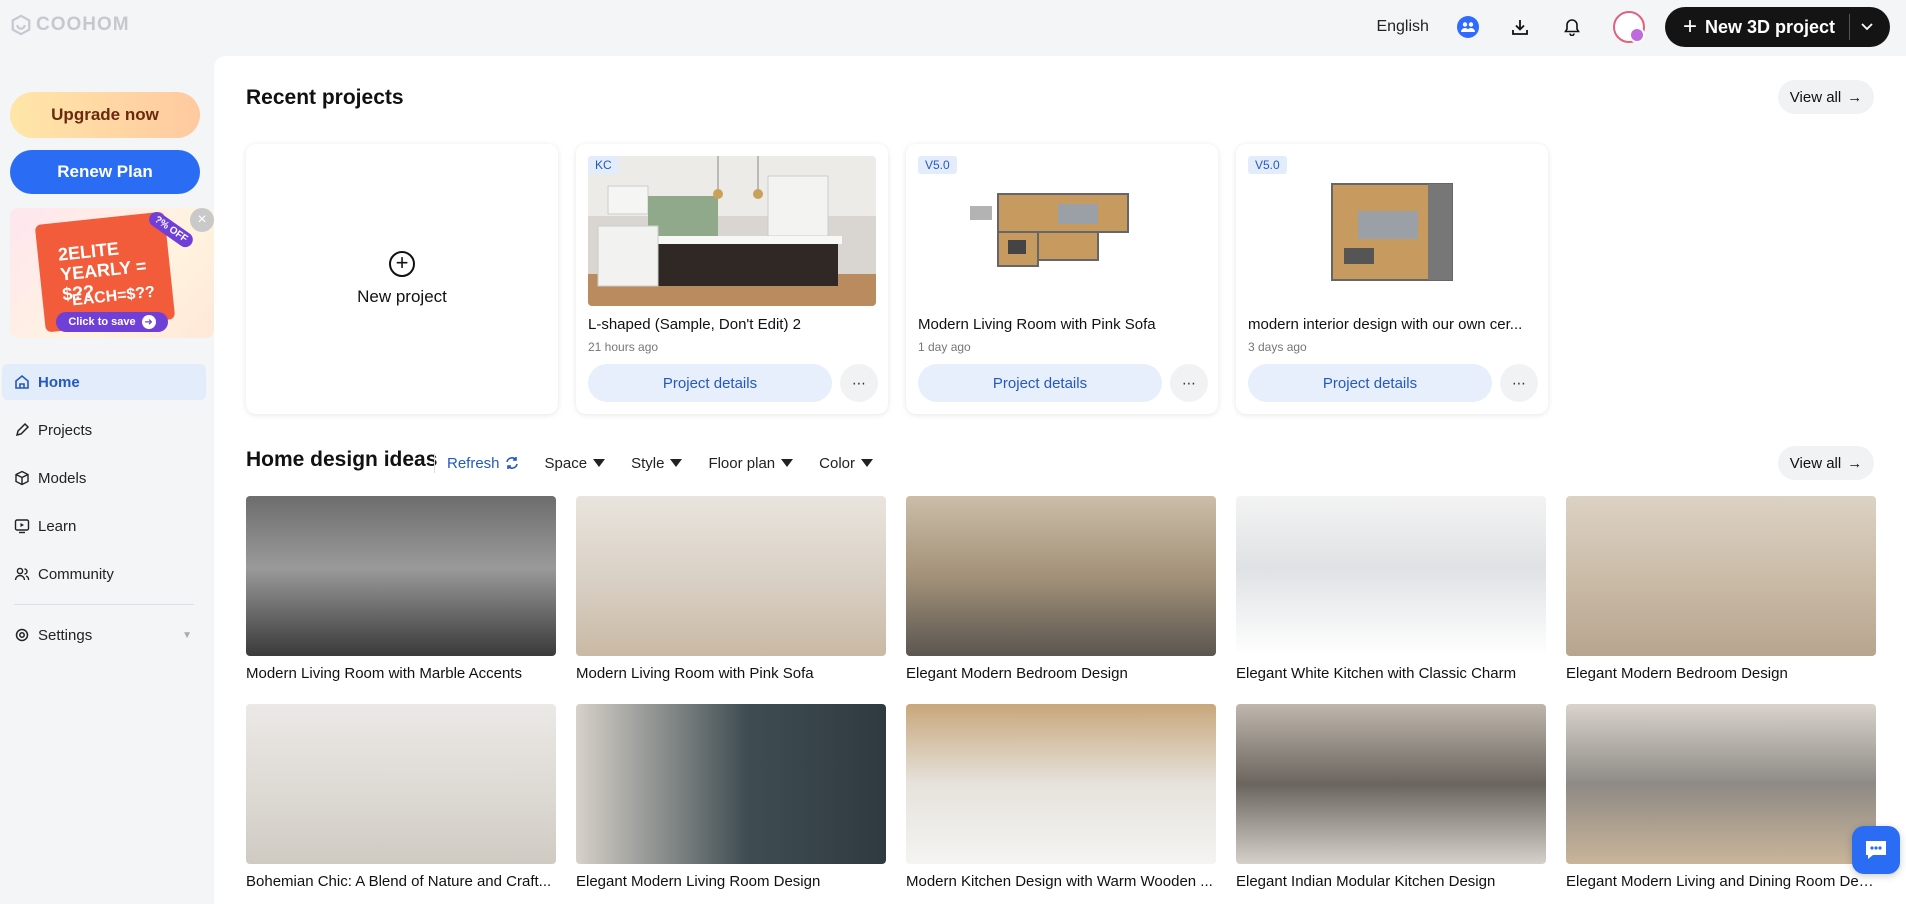 This screenshot has width=1906, height=904. What do you see at coordinates (105, 172) in the screenshot?
I see `renew-plan-button: Renew Plan` at bounding box center [105, 172].